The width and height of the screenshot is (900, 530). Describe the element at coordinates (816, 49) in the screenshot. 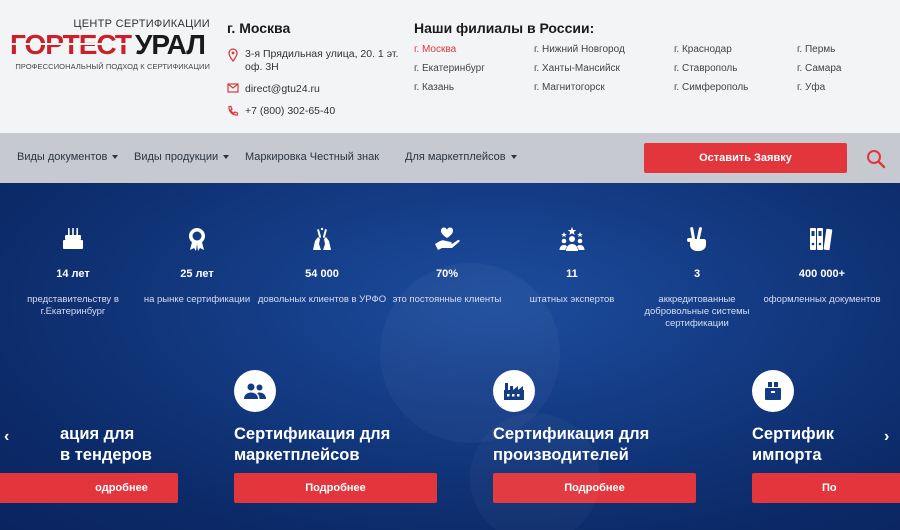

I see `branch-link-perm: г. Пермь` at that location.